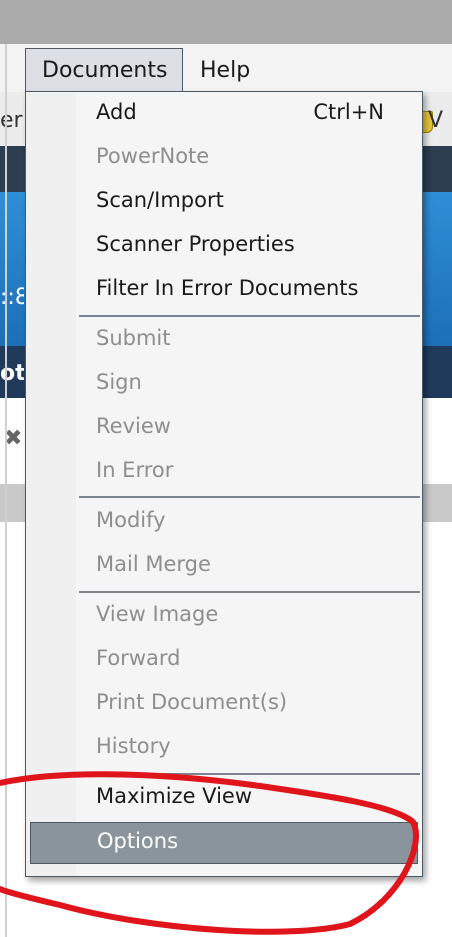 This screenshot has height=937, width=452. Describe the element at coordinates (348, 112) in the screenshot. I see `menu-item-shortcut: Ctrl+N` at that location.